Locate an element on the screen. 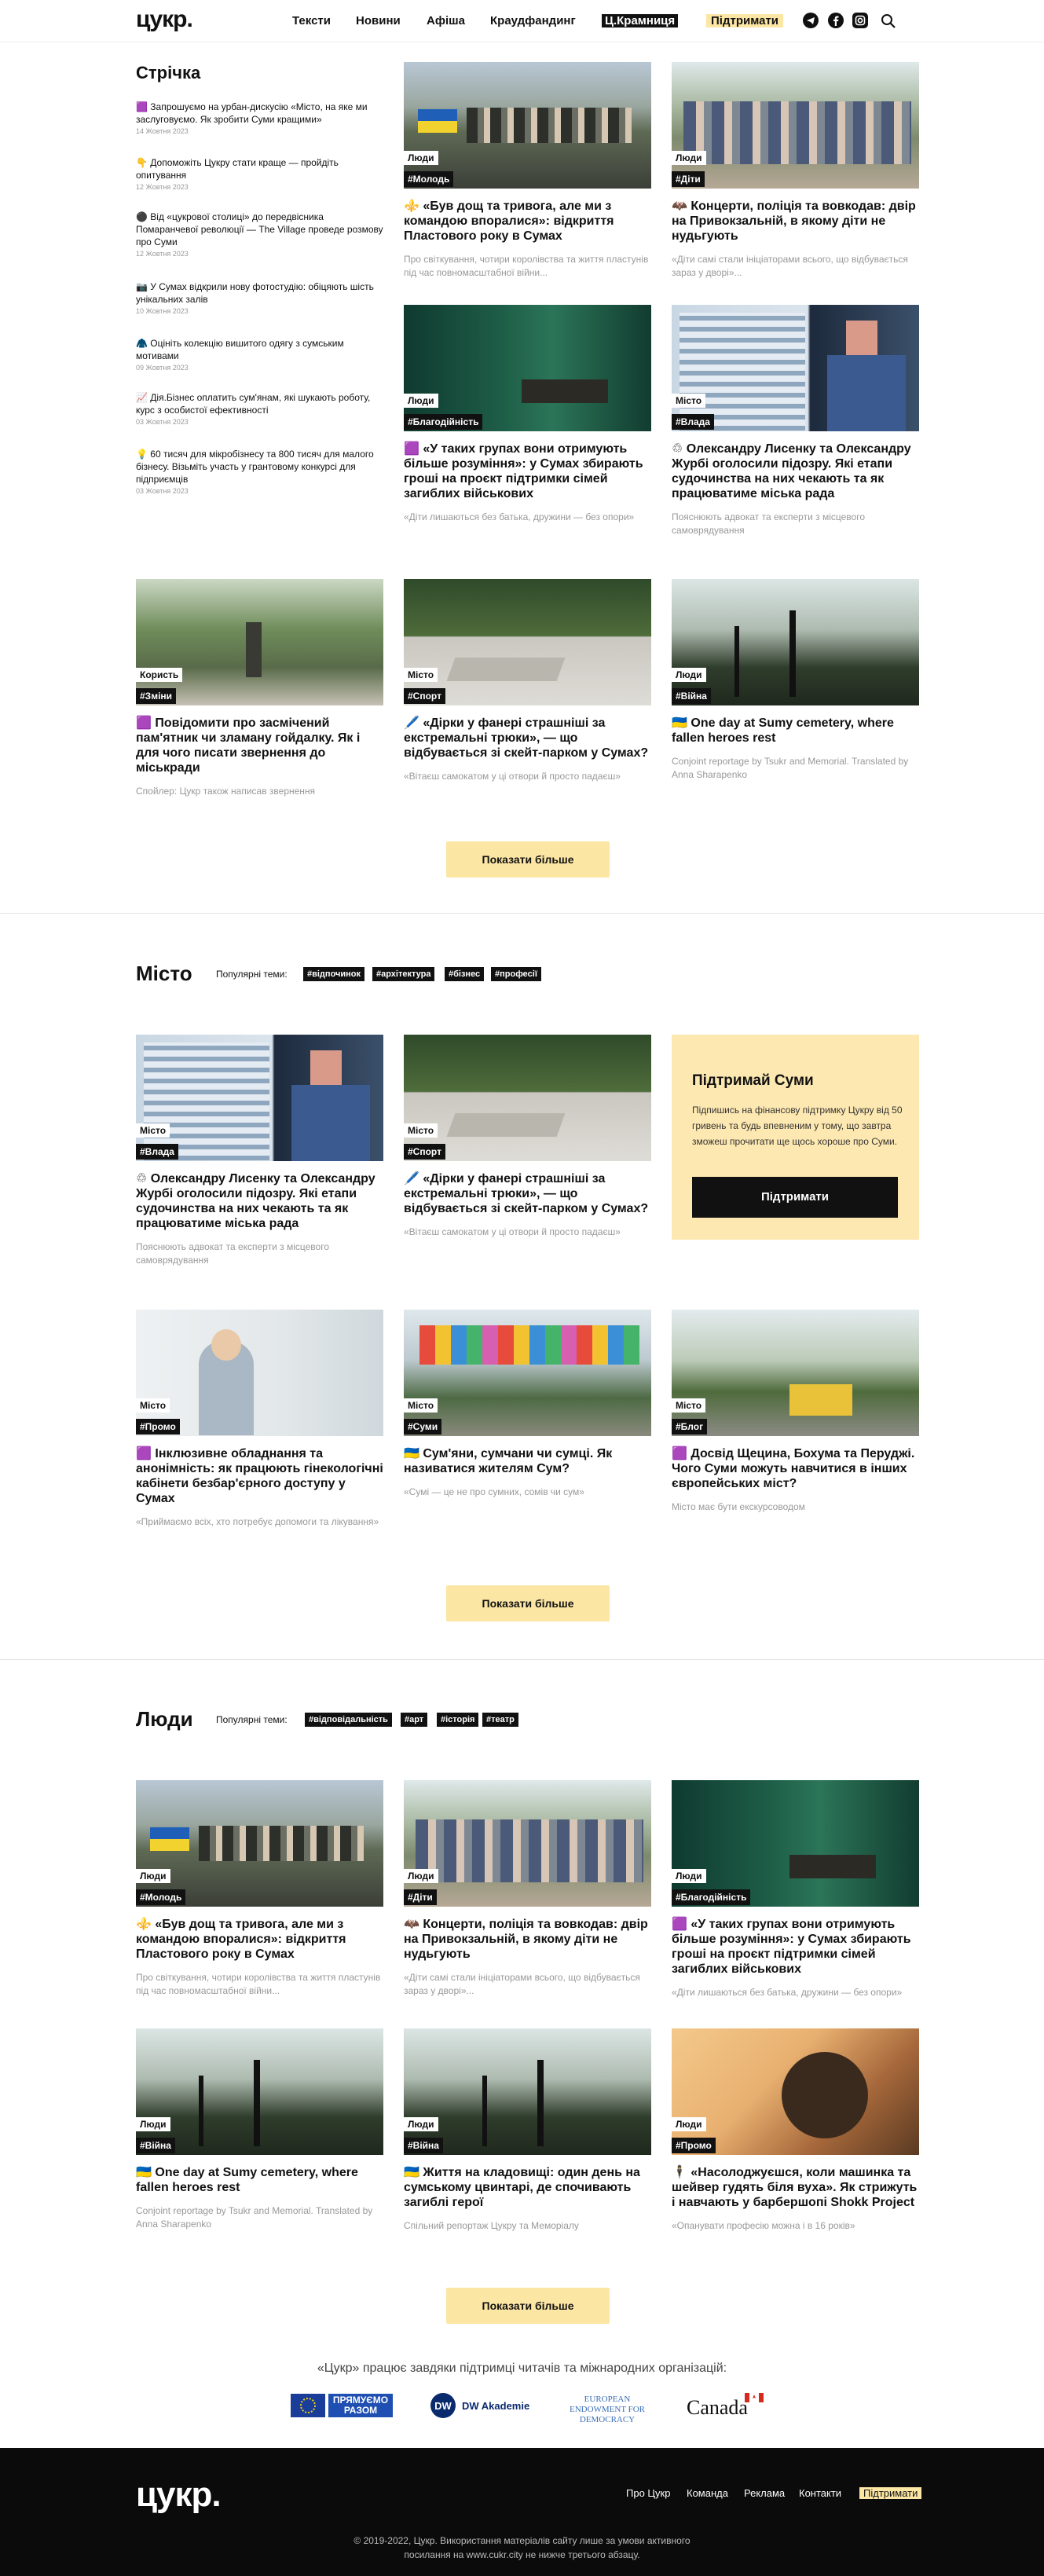  article-image: Місто #Суми is located at coordinates (527, 1373).